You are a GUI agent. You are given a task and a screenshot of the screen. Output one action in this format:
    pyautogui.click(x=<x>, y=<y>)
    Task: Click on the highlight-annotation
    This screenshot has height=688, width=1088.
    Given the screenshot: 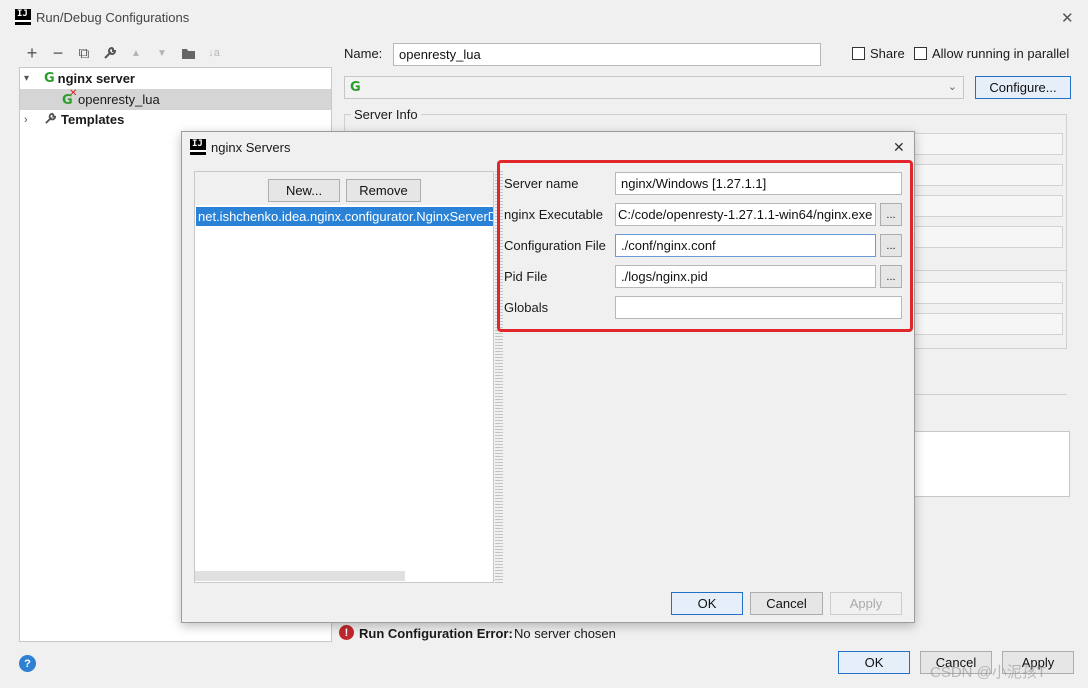 What is the action you would take?
    pyautogui.click(x=705, y=246)
    